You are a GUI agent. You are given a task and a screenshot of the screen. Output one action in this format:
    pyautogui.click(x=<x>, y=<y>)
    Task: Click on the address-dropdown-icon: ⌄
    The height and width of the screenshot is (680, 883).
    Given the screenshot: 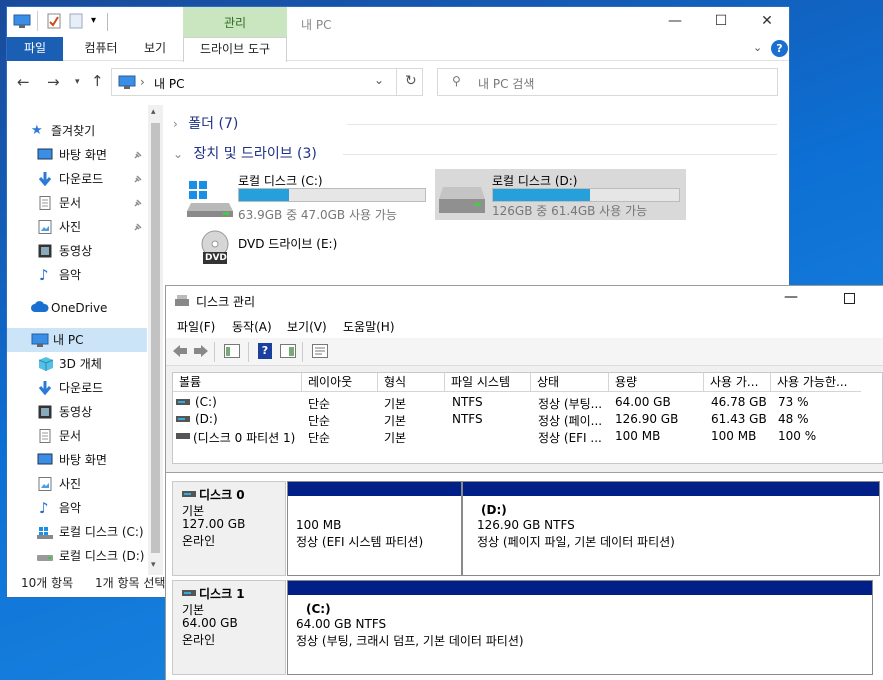 What is the action you would take?
    pyautogui.click(x=379, y=80)
    